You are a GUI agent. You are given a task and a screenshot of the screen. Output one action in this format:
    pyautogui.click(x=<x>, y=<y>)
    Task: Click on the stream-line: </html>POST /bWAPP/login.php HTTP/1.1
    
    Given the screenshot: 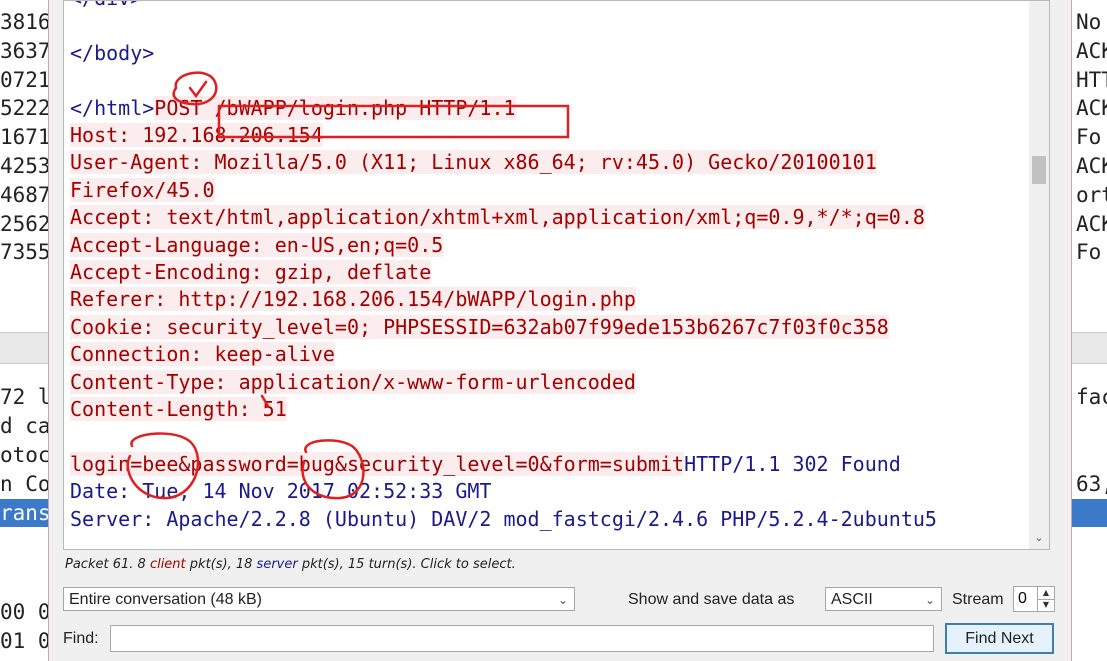 What is the action you would take?
    pyautogui.click(x=293, y=108)
    